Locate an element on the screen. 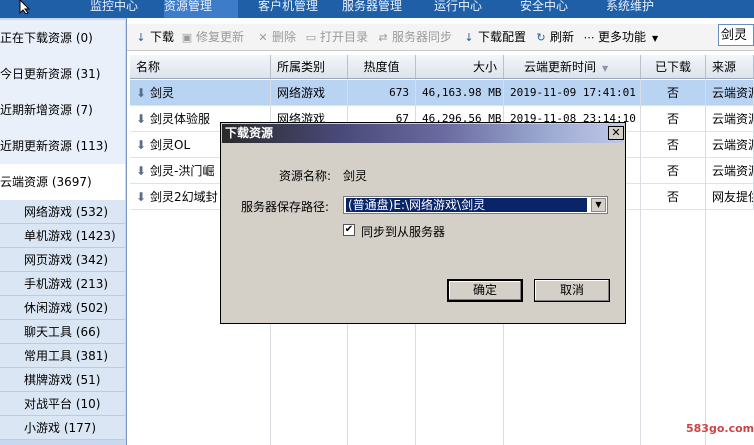 The width and height of the screenshot is (754, 445). sidebar-sub-network-games: 网络游戏 (532) is located at coordinates (62, 212).